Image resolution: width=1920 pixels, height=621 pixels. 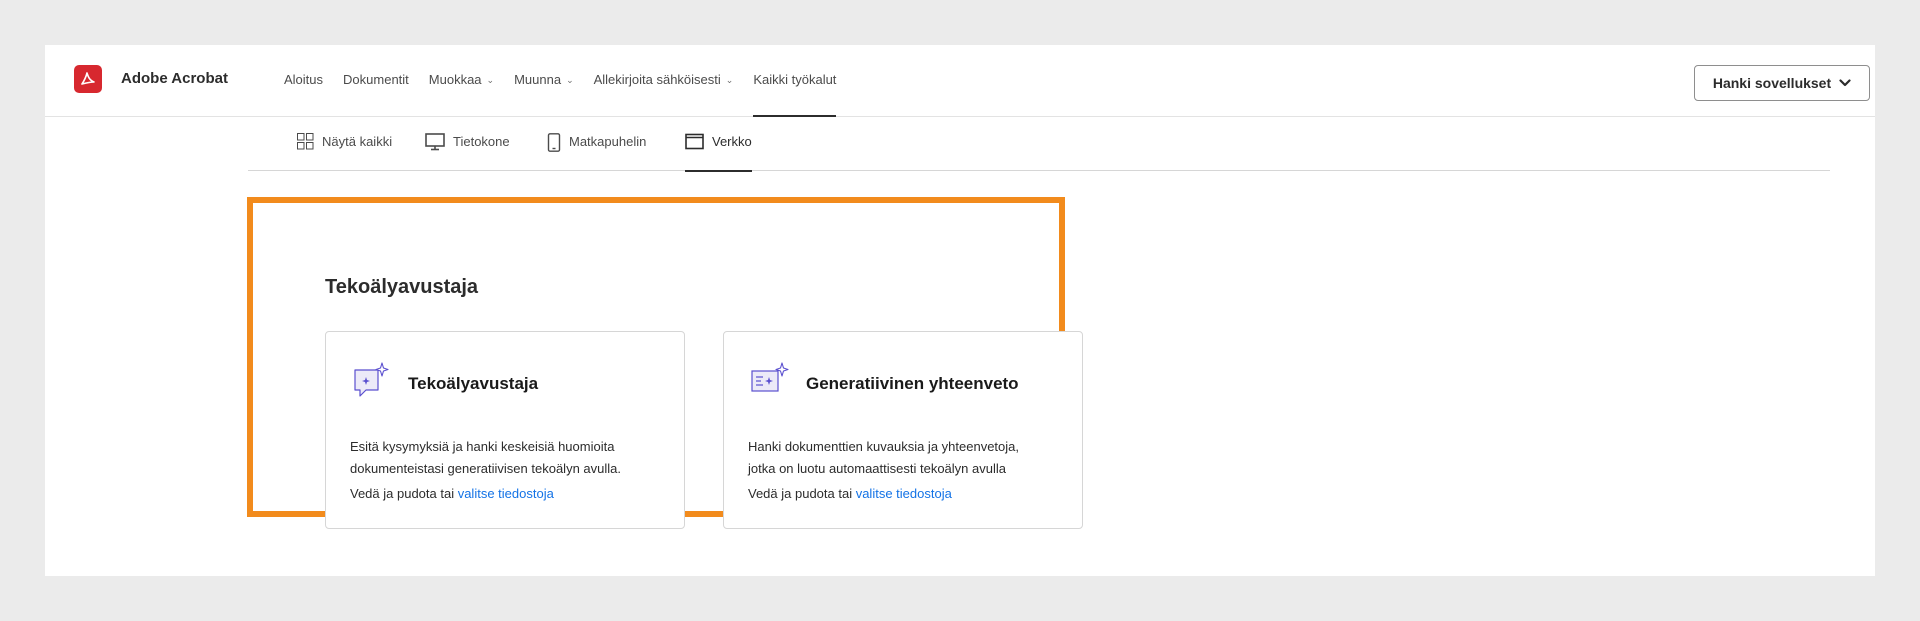 I want to click on tab-label: Matkapuhelin, so click(x=608, y=141).